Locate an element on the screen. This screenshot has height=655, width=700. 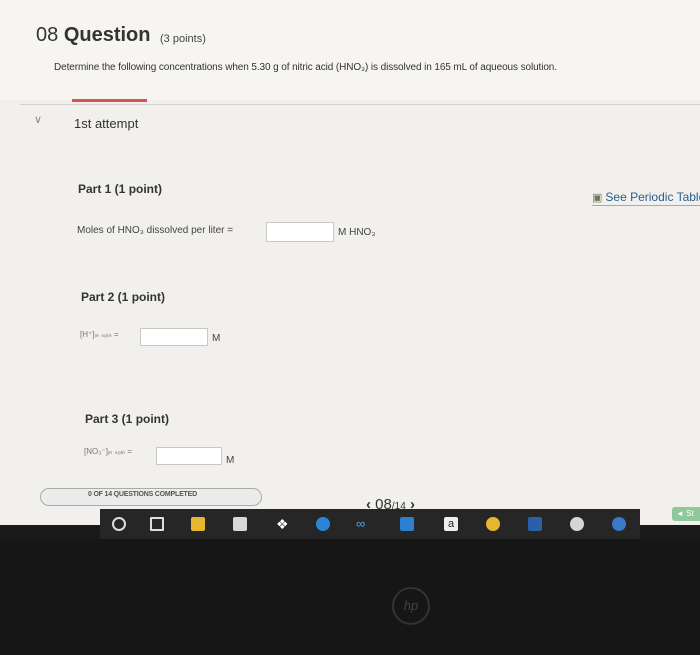
divider is located at coordinates (360, 104).